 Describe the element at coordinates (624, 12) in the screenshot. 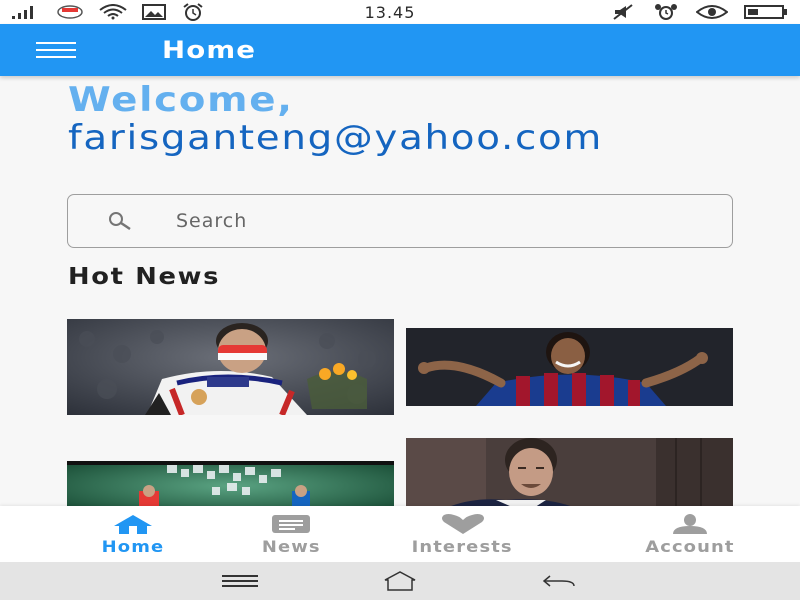

I see `mute-icon` at that location.